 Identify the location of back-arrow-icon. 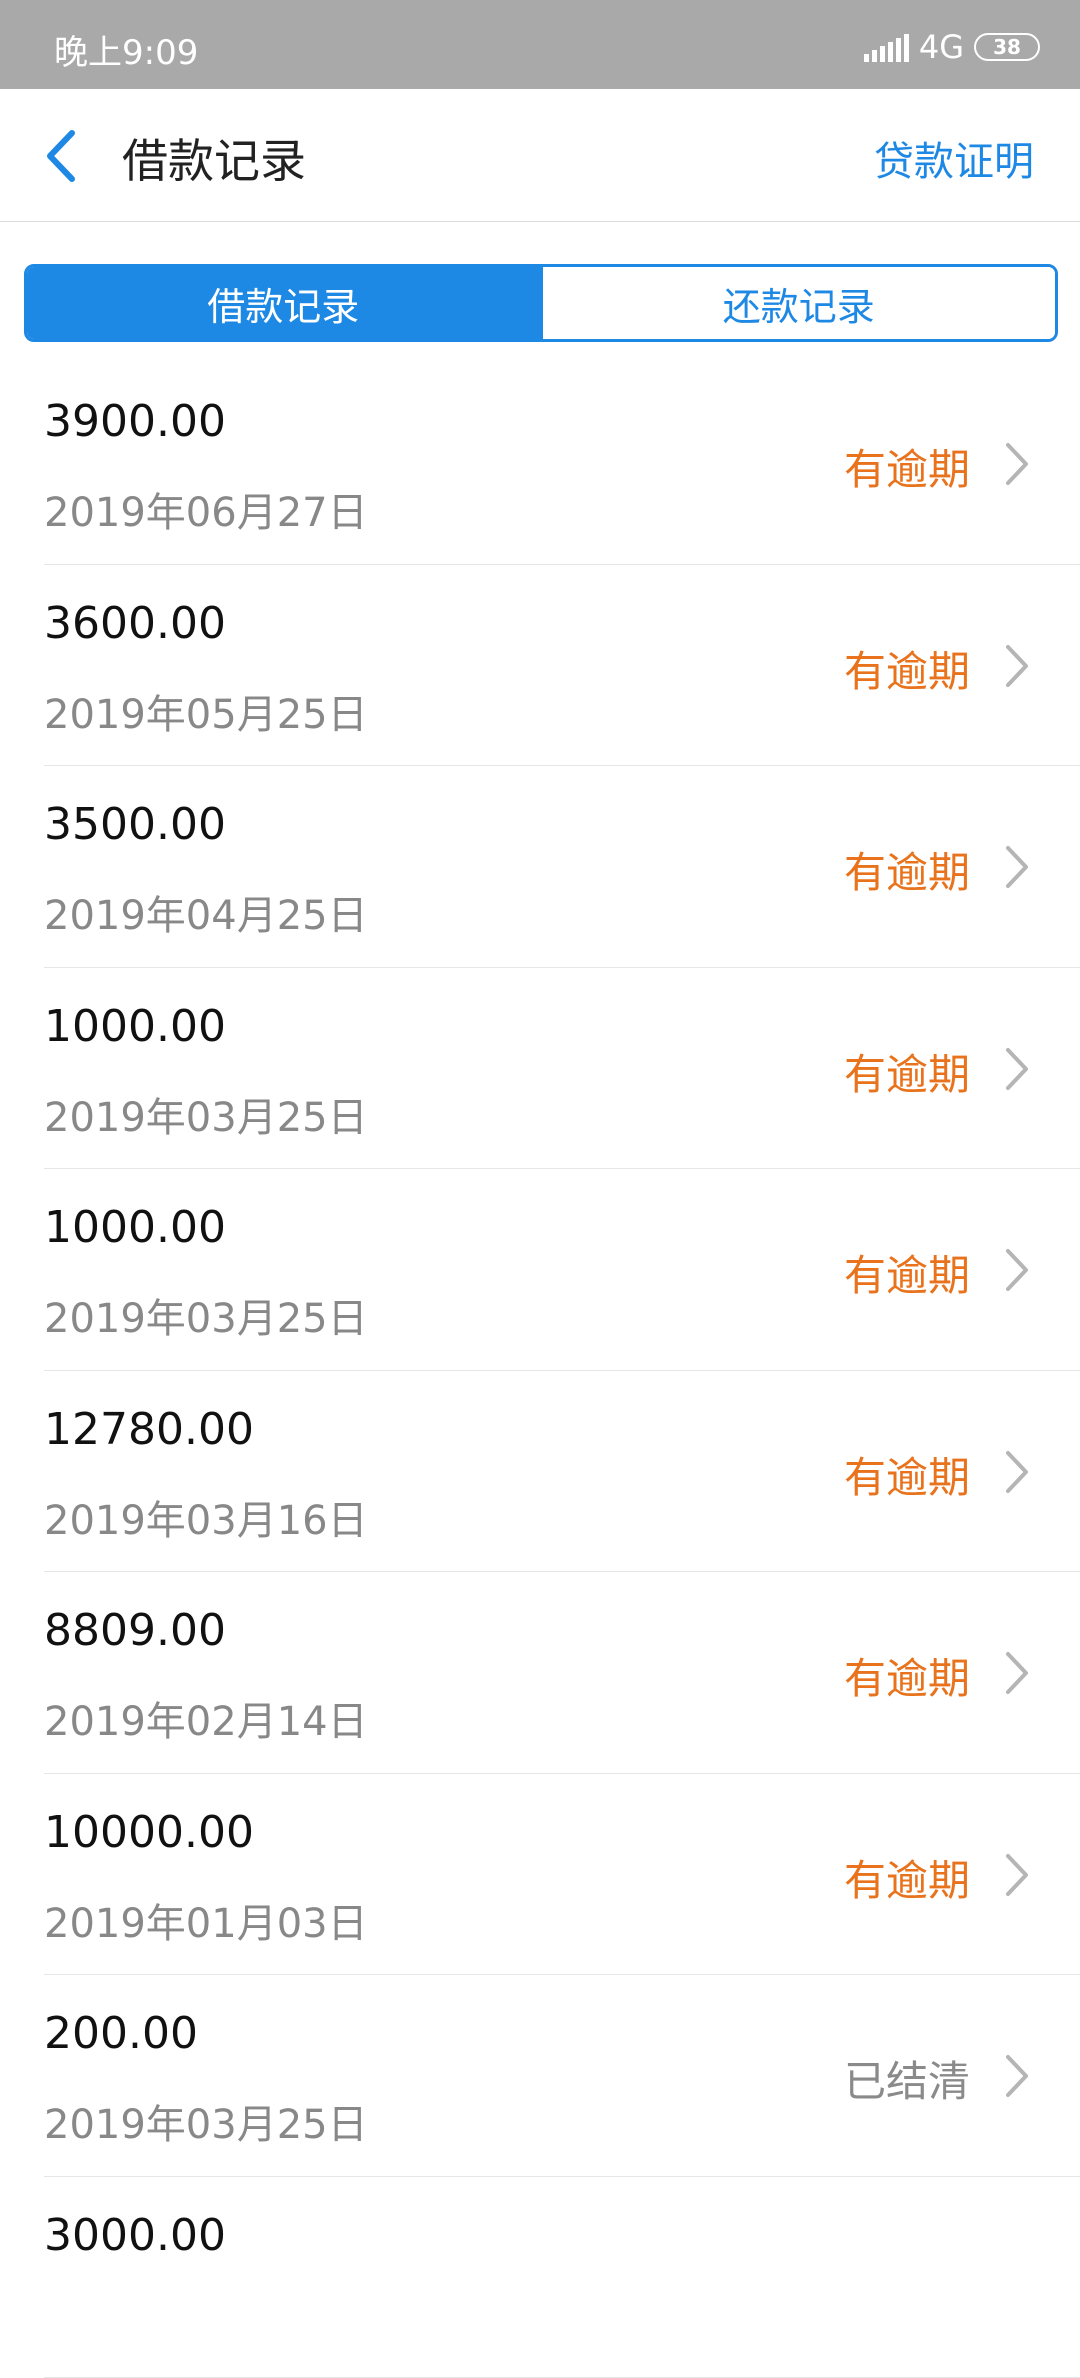
(61, 156).